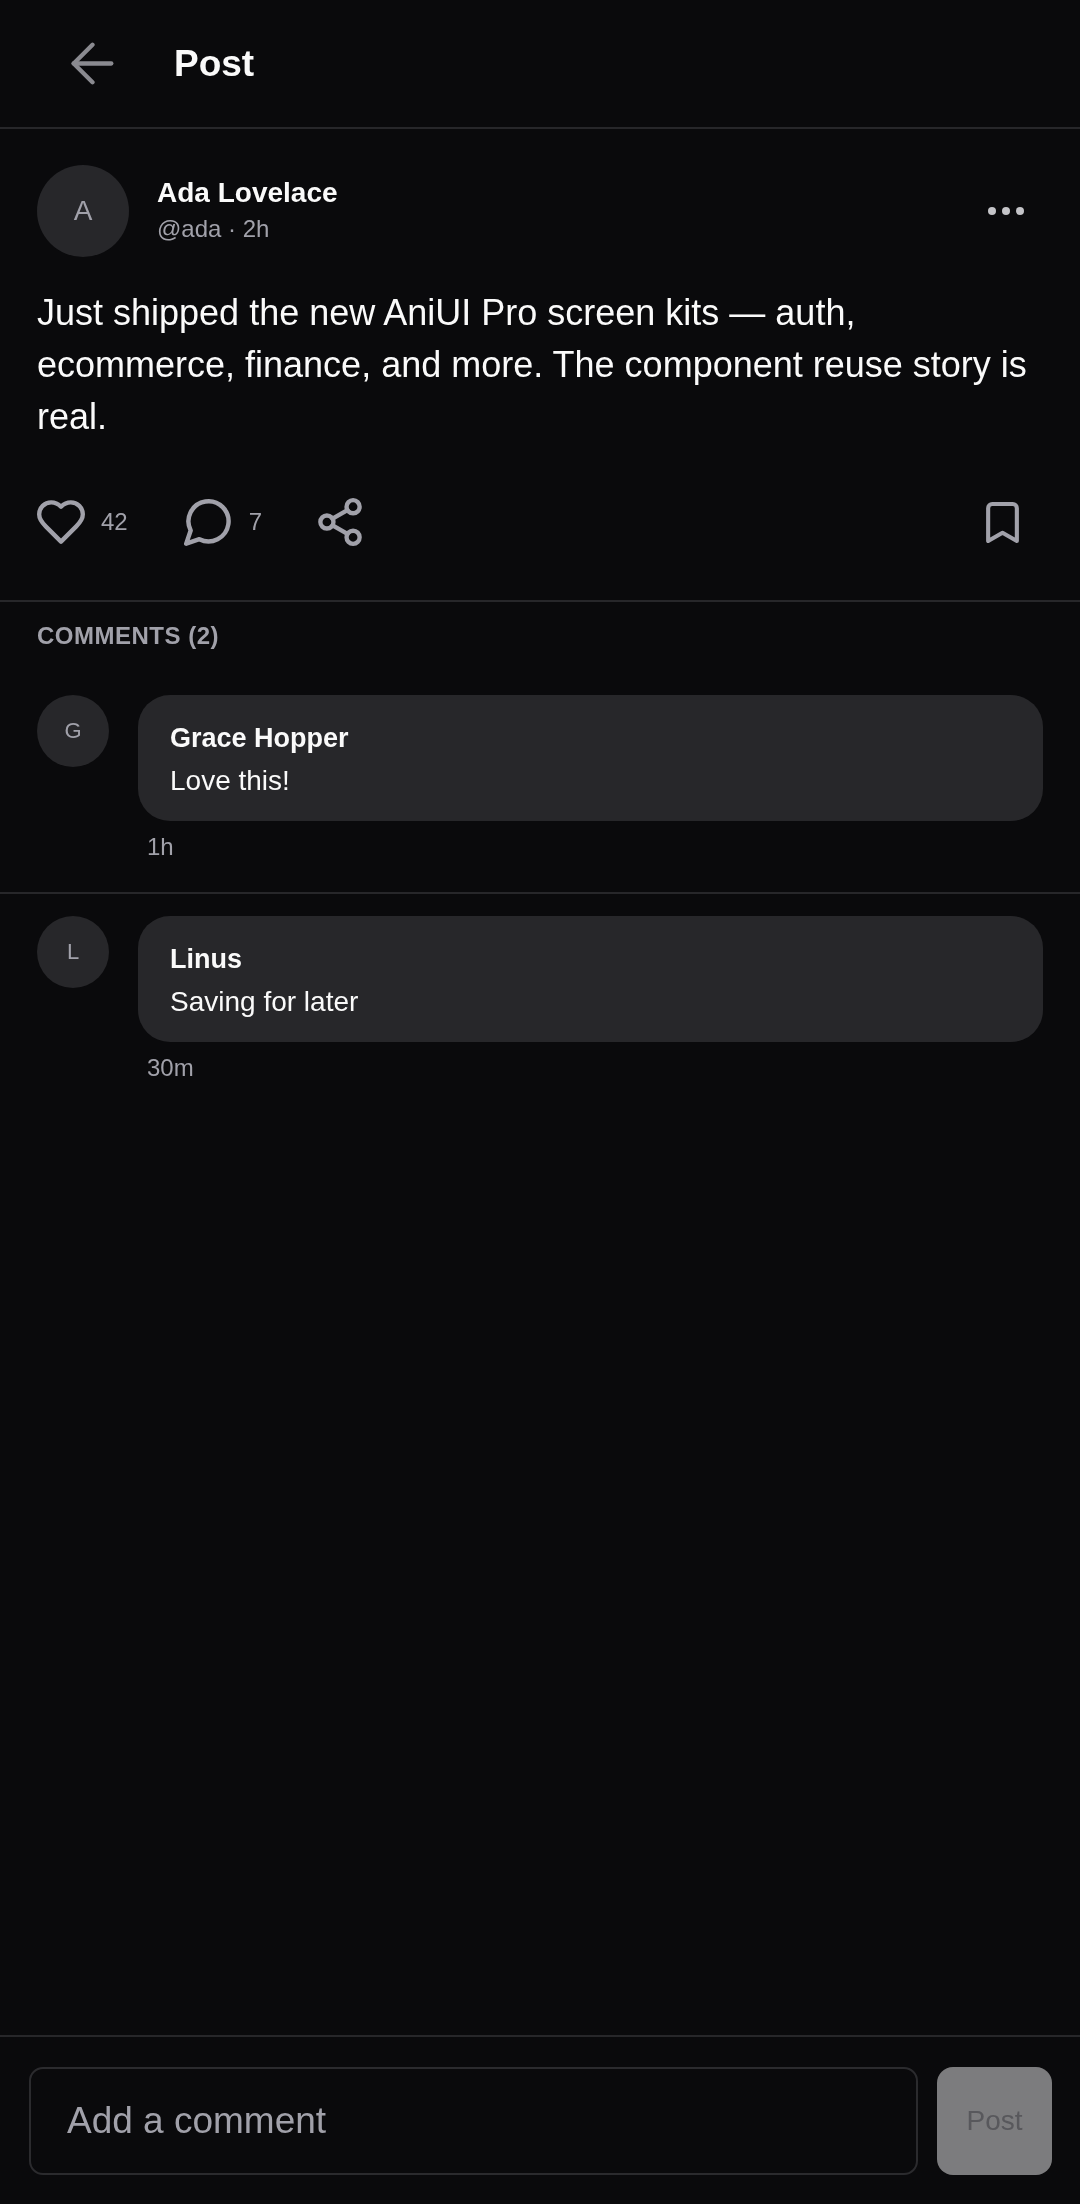 The image size is (1080, 2204). Describe the element at coordinates (264, 1002) in the screenshot. I see `comment-text: Saving for later` at that location.